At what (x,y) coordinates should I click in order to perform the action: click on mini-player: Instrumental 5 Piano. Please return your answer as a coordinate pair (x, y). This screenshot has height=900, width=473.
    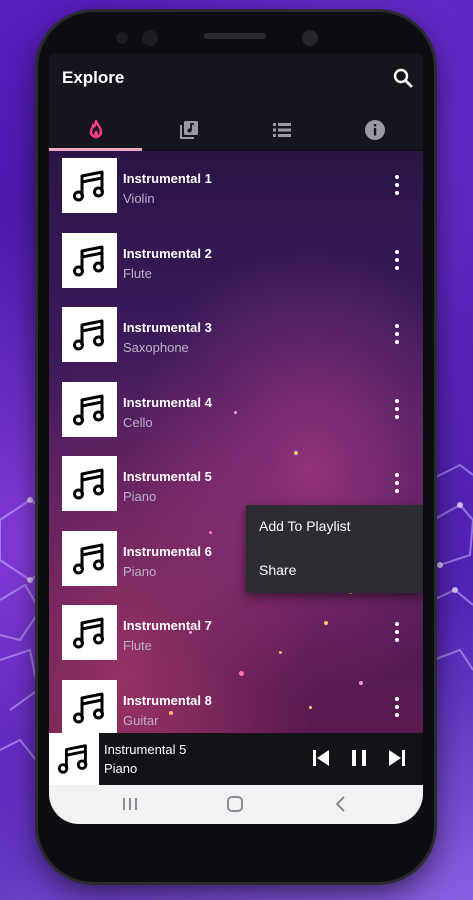
    Looking at the image, I should click on (236, 759).